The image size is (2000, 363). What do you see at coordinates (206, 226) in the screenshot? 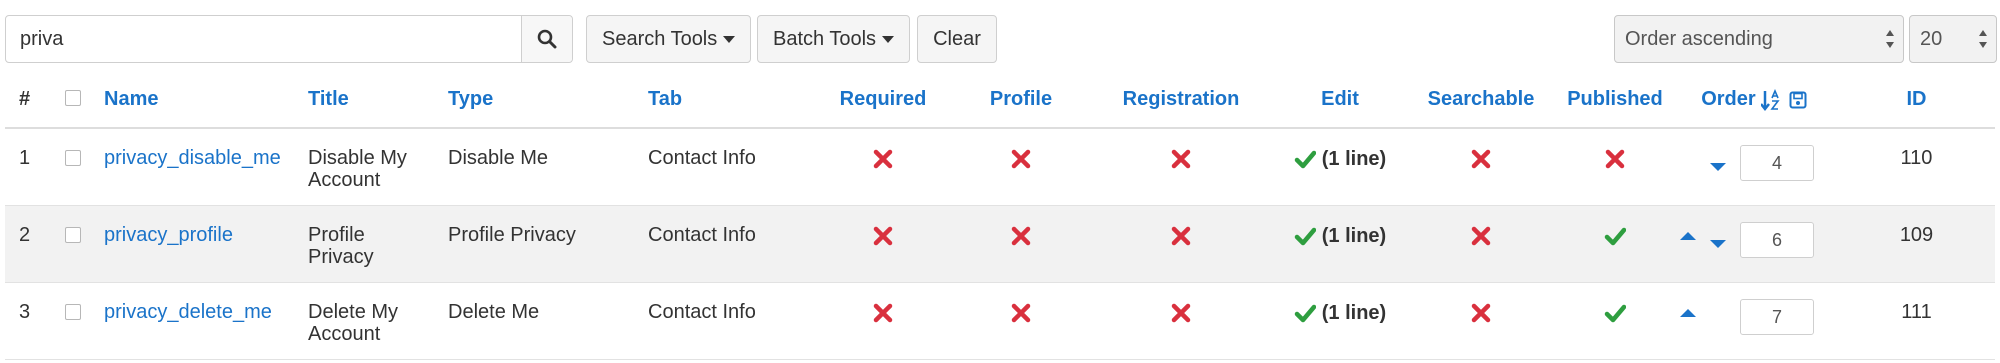
I see `field-name-link: privacy_profile` at bounding box center [206, 226].